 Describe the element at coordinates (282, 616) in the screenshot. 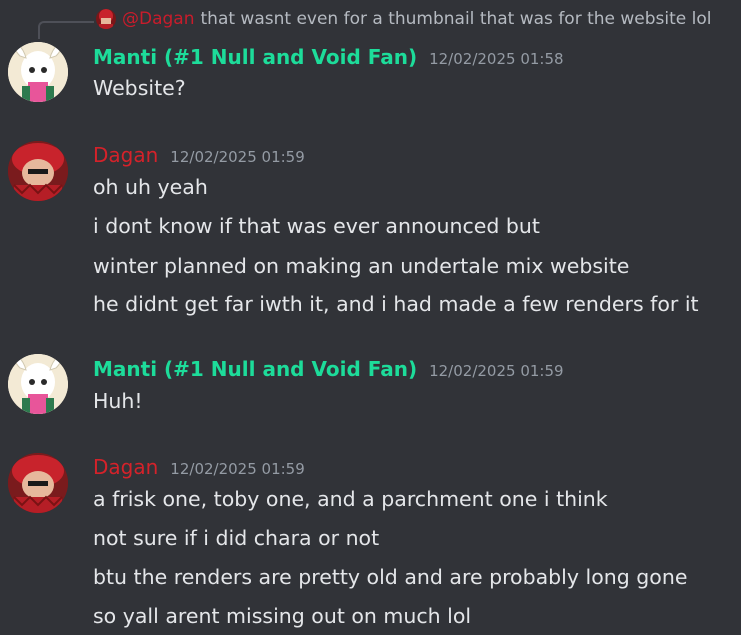

I see `message-line: so yall arent missing out on much lol` at that location.